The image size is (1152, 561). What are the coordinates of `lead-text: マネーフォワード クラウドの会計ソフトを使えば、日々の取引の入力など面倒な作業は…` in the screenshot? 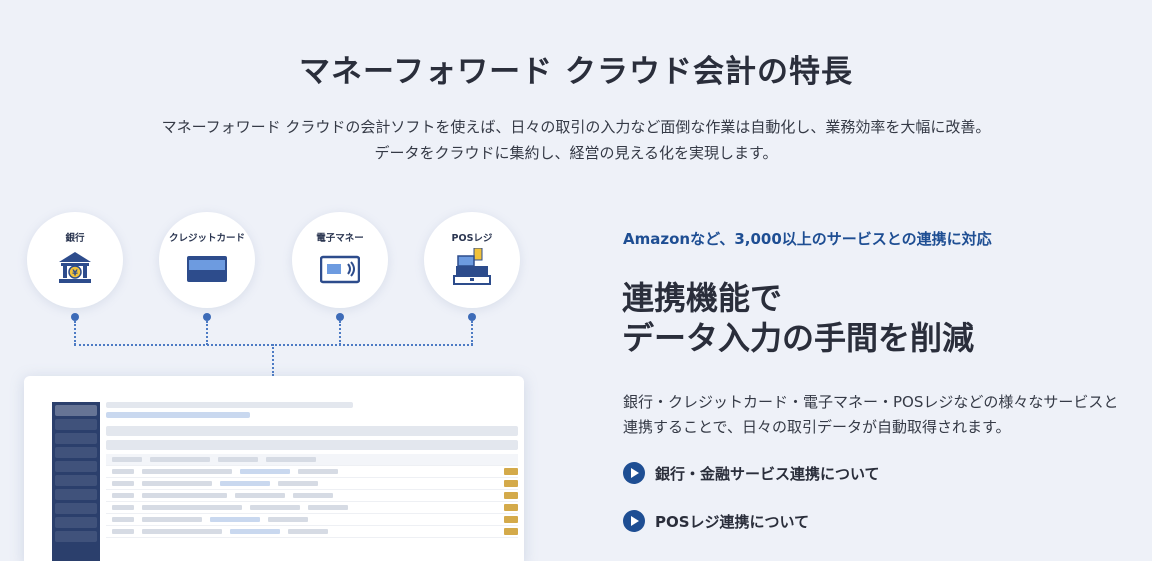 It's located at (576, 140).